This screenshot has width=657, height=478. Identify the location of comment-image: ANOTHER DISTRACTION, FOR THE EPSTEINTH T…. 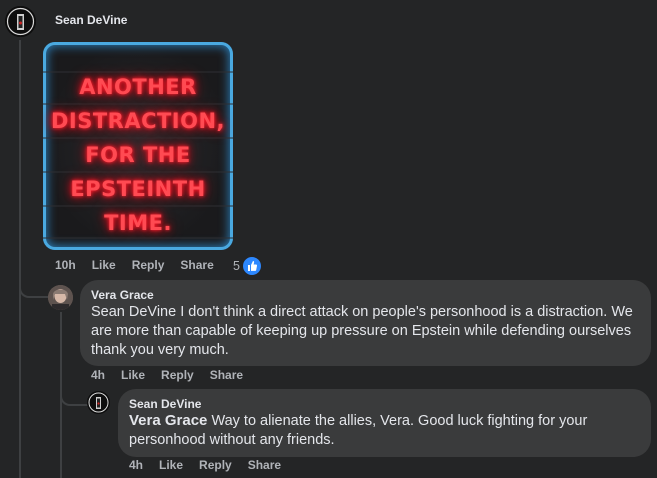
(138, 146).